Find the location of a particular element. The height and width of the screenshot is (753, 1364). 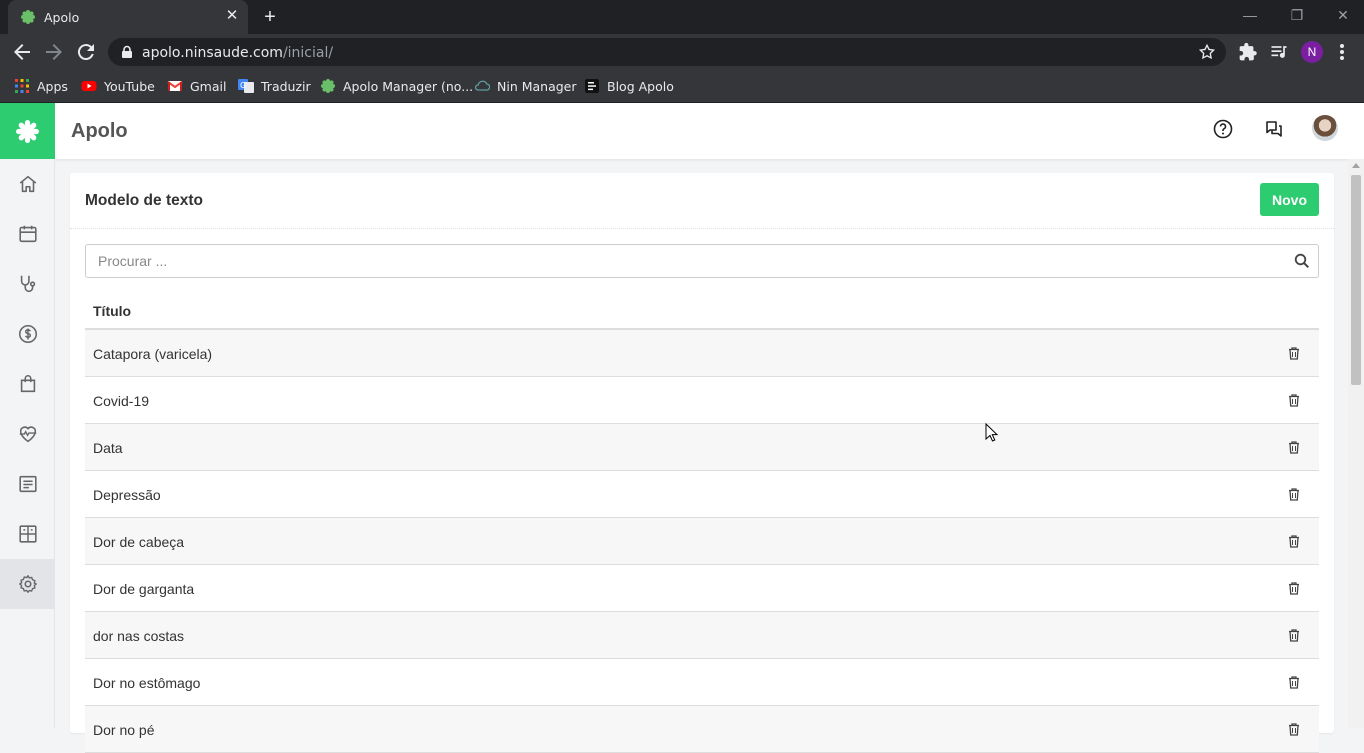

row-title: Dor no estômago is located at coordinates (146, 683).